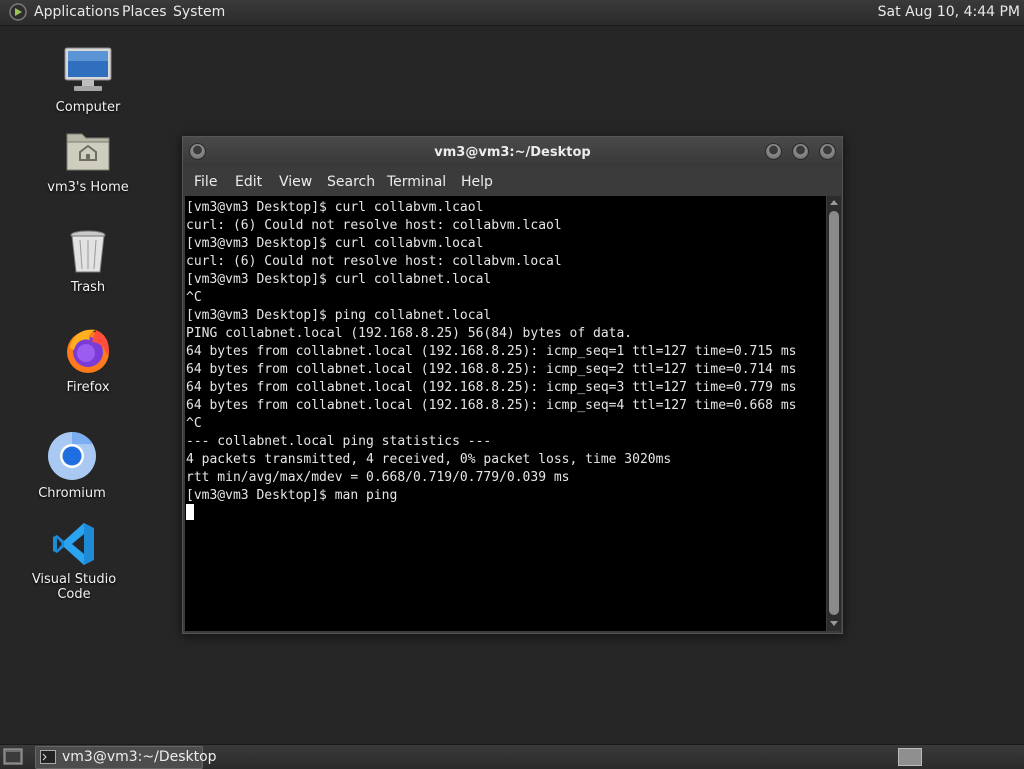 Image resolution: width=1024 pixels, height=769 pixels. What do you see at coordinates (48, 757) in the screenshot?
I see `terminal-icon` at bounding box center [48, 757].